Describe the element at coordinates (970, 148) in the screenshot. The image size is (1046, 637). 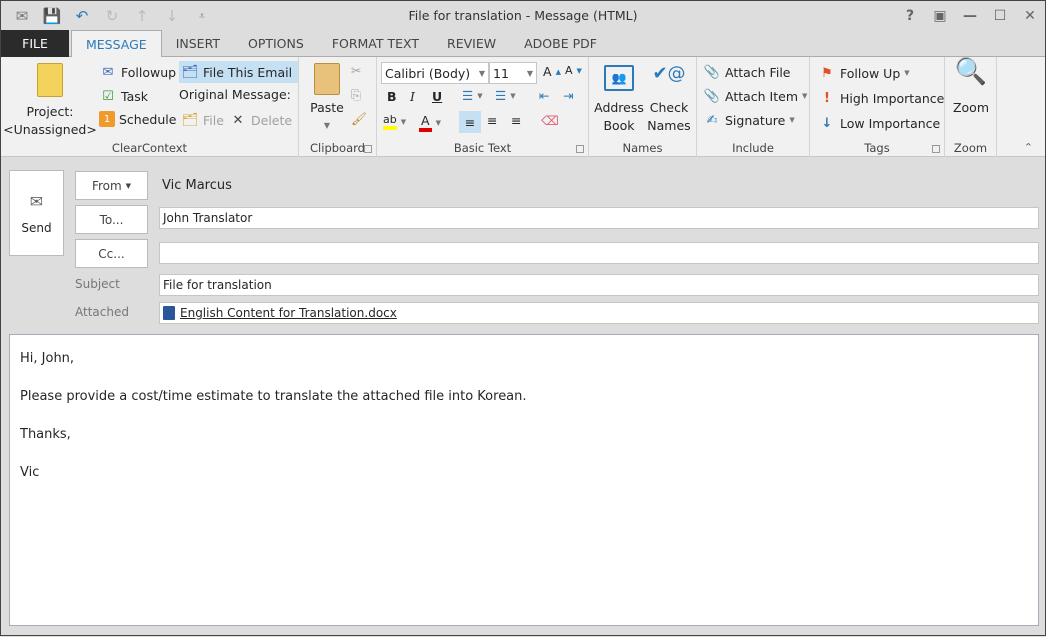
I see `group-label-zoom: Zoom` at that location.